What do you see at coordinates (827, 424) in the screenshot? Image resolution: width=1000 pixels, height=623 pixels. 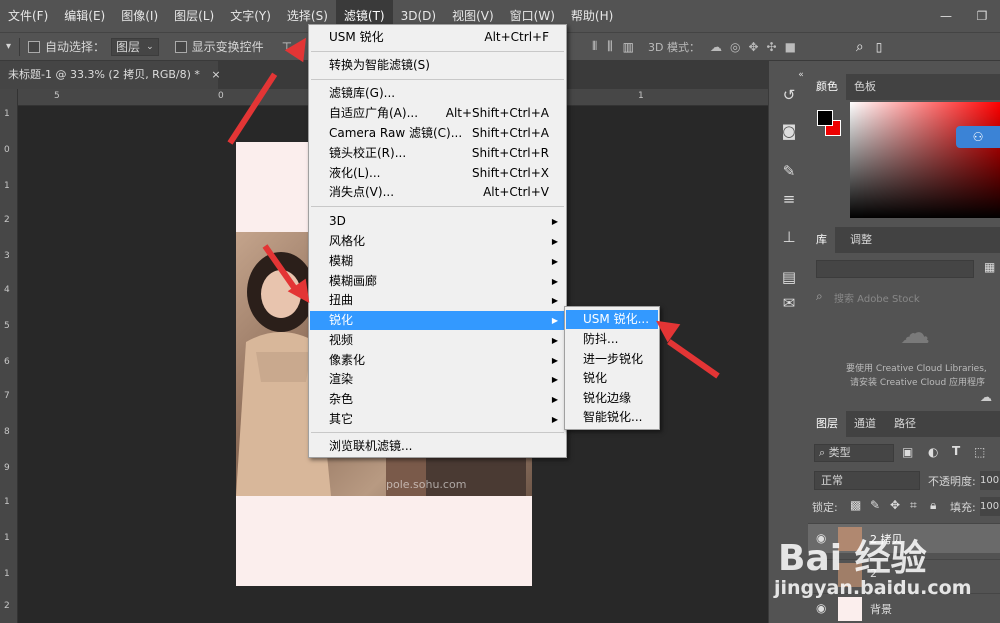 I see `tab-layers: 图层` at bounding box center [827, 424].